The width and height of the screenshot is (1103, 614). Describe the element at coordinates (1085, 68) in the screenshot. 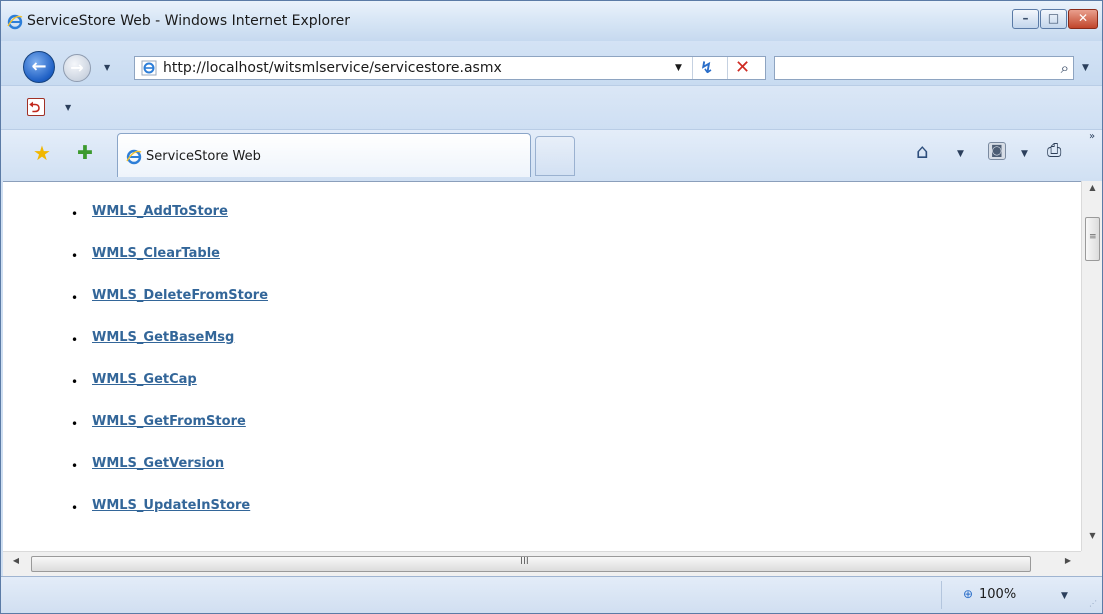

I see `search-provider-dropdown-icon: ▼` at that location.